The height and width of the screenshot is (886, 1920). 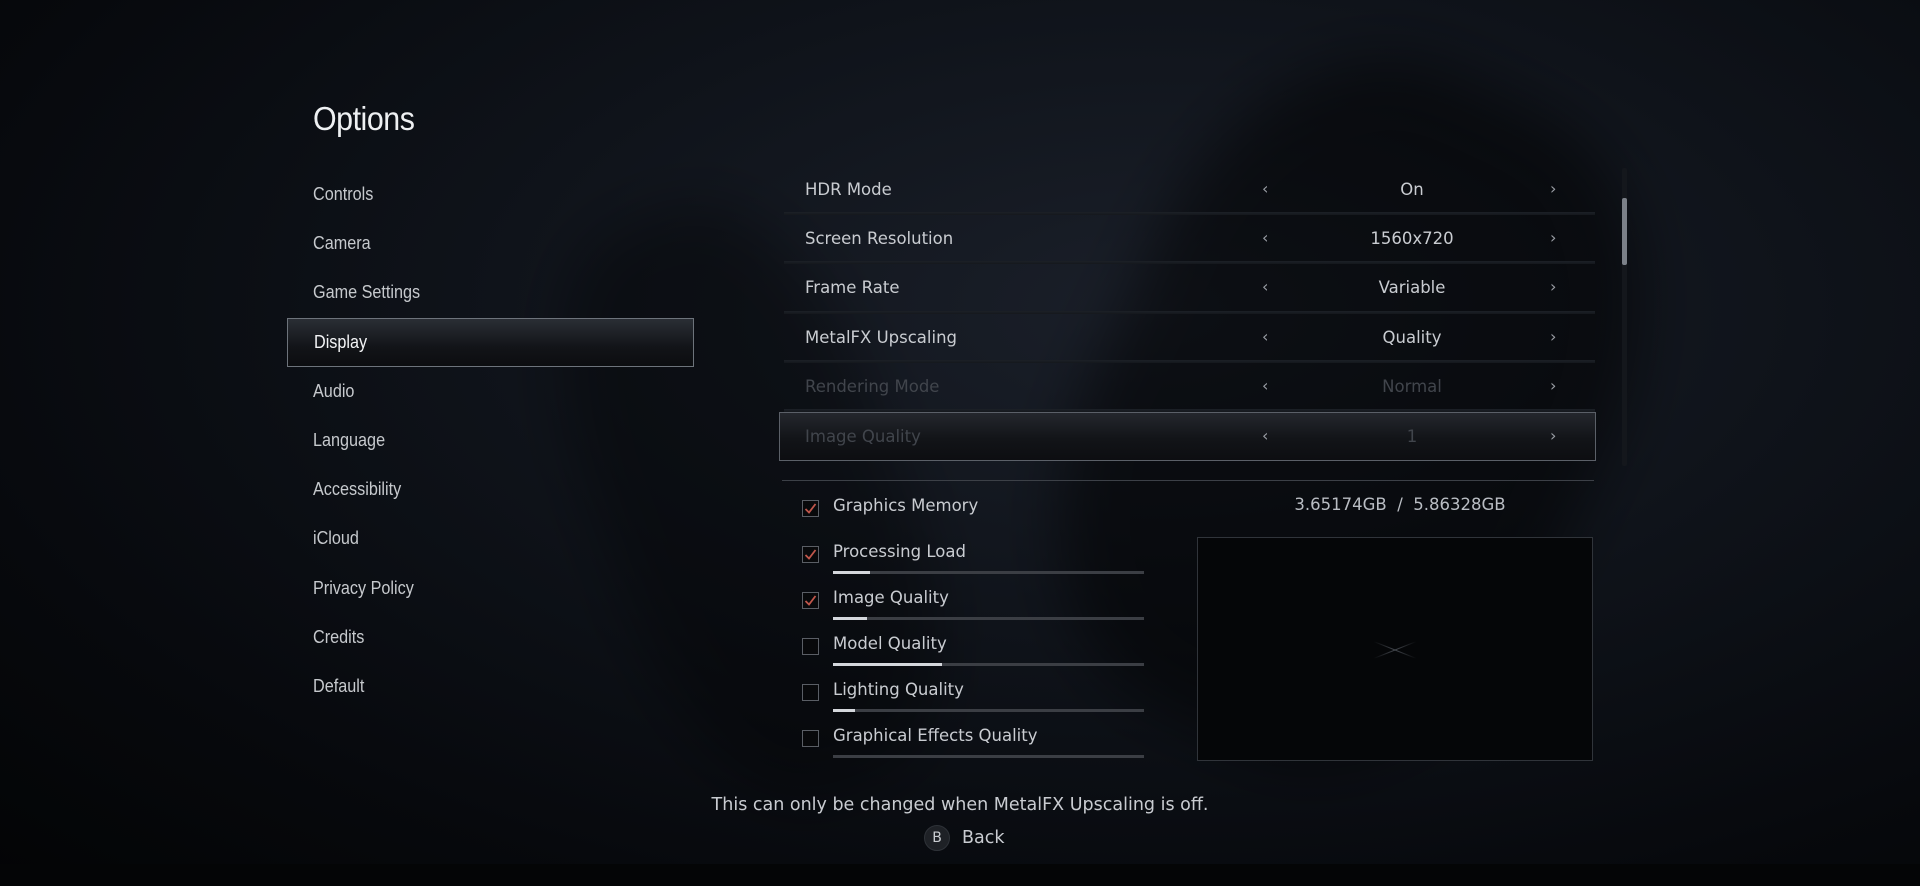 What do you see at coordinates (937, 838) in the screenshot?
I see `b-button-icon: B` at bounding box center [937, 838].